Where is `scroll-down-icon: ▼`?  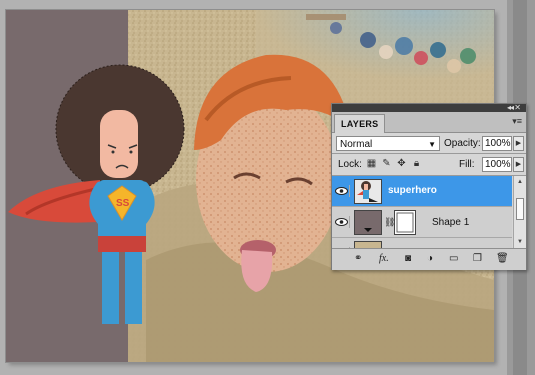 scroll-down-icon: ▼ is located at coordinates (520, 242).